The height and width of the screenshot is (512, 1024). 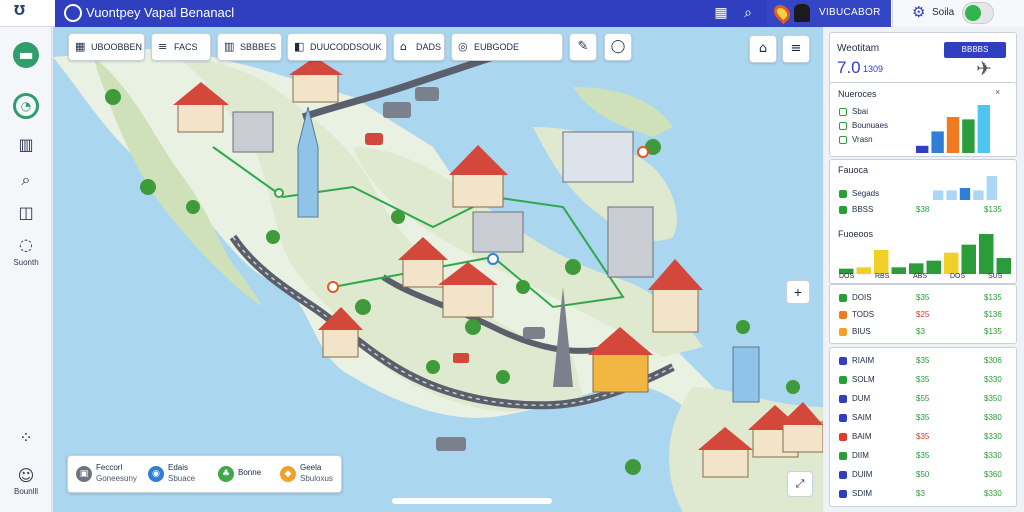 I want to click on toolbar-item-1: ▦ UBOOBBEN, so click(x=106, y=47).